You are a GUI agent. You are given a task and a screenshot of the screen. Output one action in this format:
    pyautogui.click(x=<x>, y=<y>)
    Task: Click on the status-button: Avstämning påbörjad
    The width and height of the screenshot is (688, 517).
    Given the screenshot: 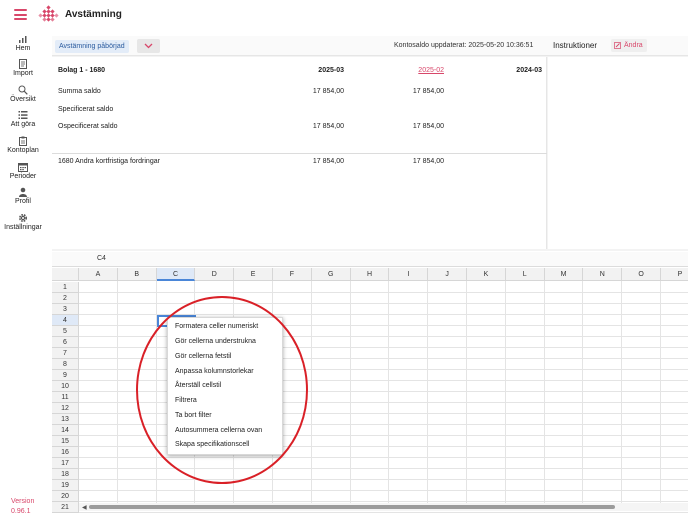 What is the action you would take?
    pyautogui.click(x=92, y=46)
    